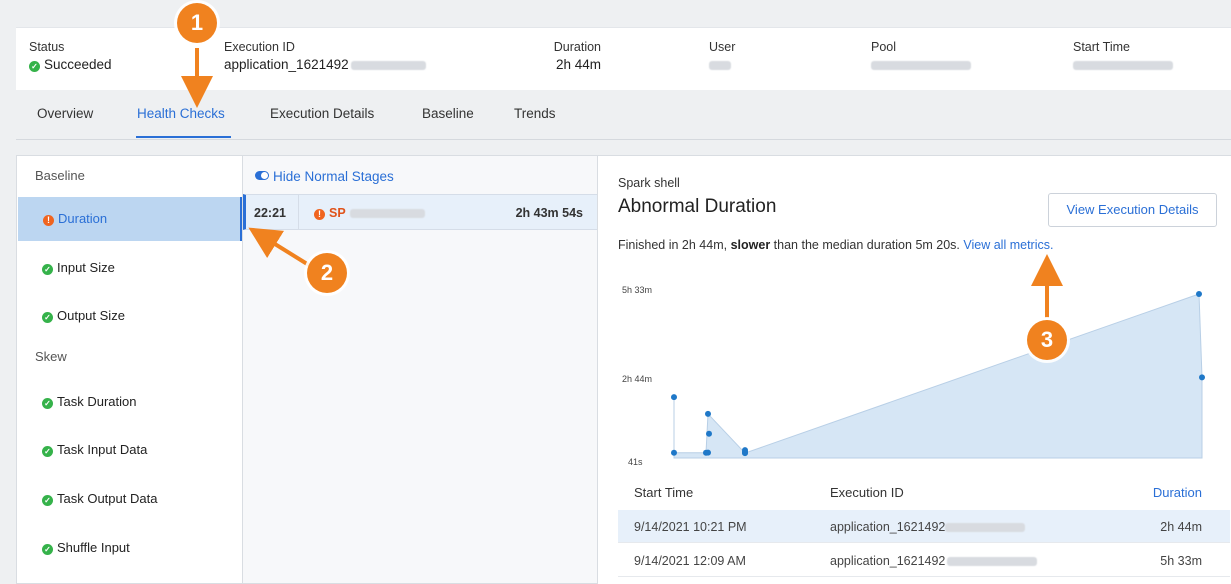  I want to click on annotation-badge-3: 3, so click(1047, 340).